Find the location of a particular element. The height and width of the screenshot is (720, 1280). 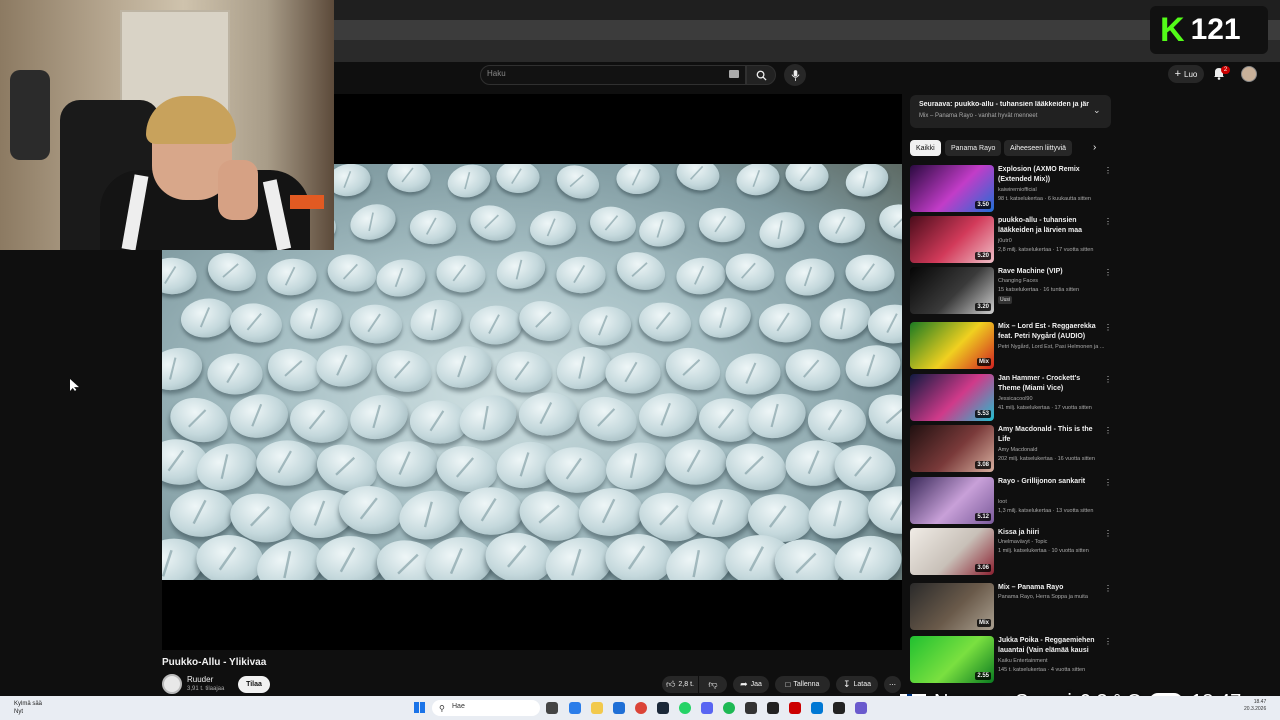

dislike-button: 👎︎ is located at coordinates (713, 684).